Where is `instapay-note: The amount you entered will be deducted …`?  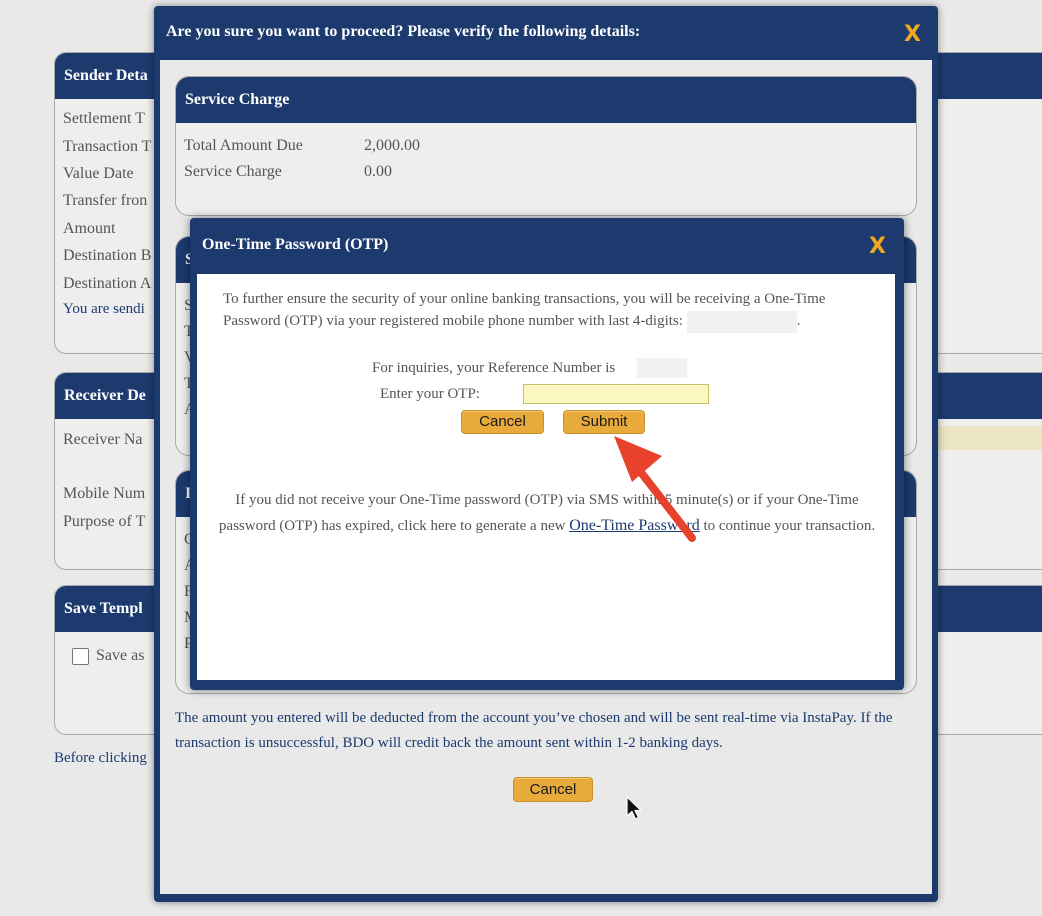
instapay-note: The amount you entered will be deducted … is located at coordinates (534, 730).